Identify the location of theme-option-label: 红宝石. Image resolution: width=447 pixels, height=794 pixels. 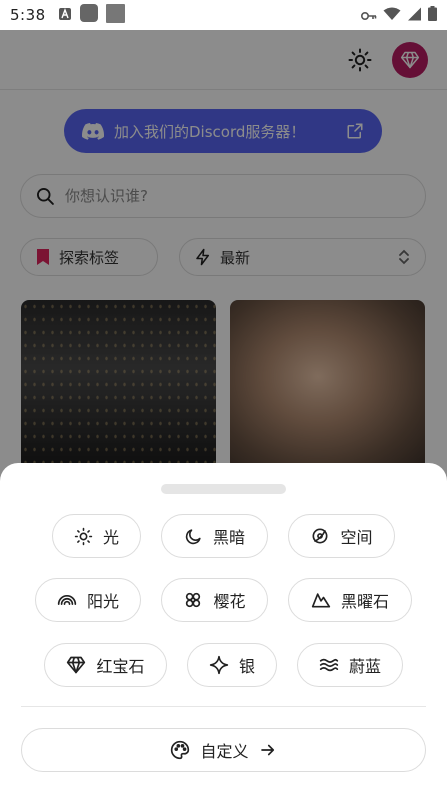
(120, 666).